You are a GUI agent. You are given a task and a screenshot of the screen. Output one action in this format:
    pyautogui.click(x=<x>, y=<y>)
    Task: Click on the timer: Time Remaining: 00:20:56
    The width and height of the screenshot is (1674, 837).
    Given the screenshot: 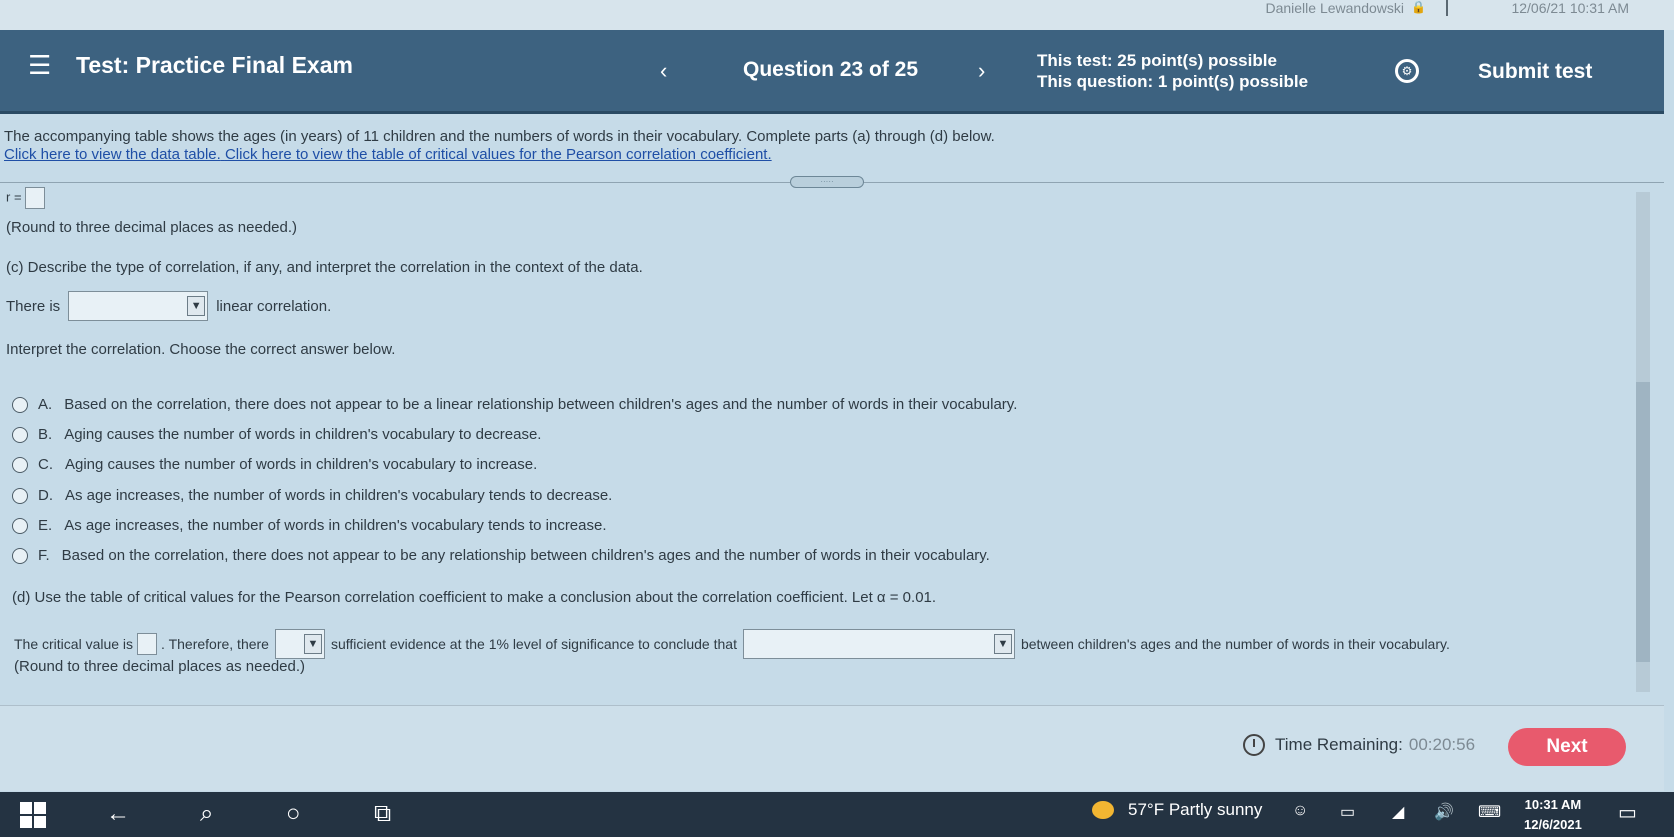 What is the action you would take?
    pyautogui.click(x=1359, y=745)
    